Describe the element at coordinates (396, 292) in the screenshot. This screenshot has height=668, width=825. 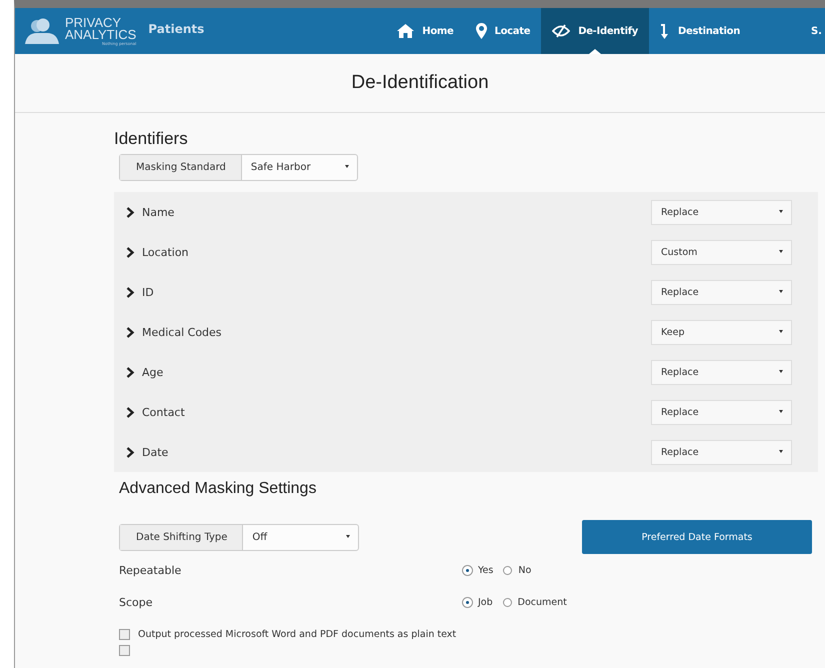
I see `identifier-name: ID` at that location.